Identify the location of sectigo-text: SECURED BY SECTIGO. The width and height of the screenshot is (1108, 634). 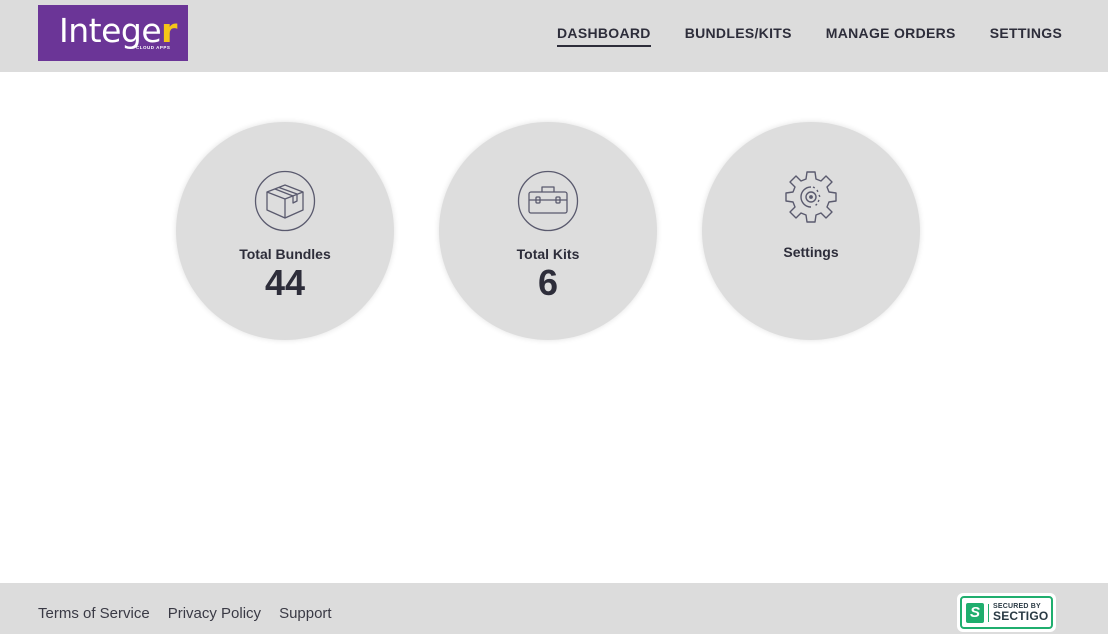
(1020, 612).